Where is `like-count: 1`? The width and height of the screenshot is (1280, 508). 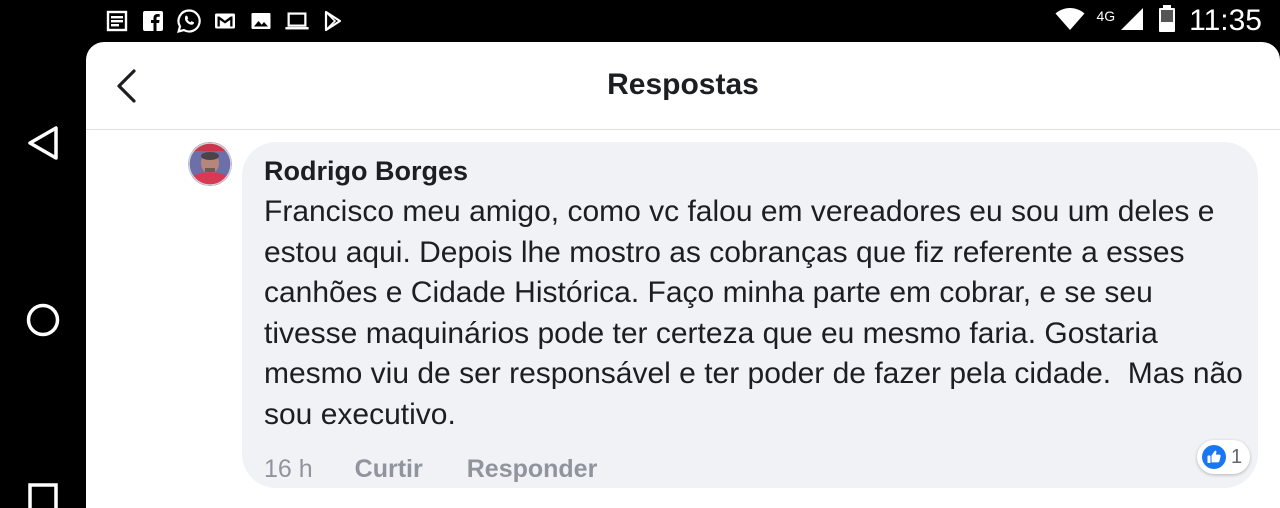
like-count: 1 is located at coordinates (1237, 456).